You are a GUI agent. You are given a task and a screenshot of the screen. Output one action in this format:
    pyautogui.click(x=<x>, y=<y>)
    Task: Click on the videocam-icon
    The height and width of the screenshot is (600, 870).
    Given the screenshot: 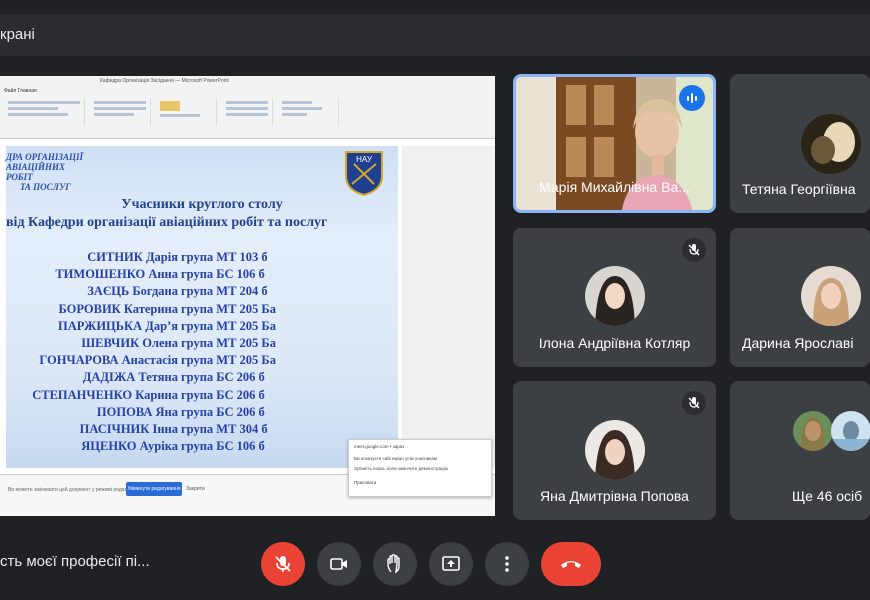 What is the action you would take?
    pyautogui.click(x=338, y=564)
    